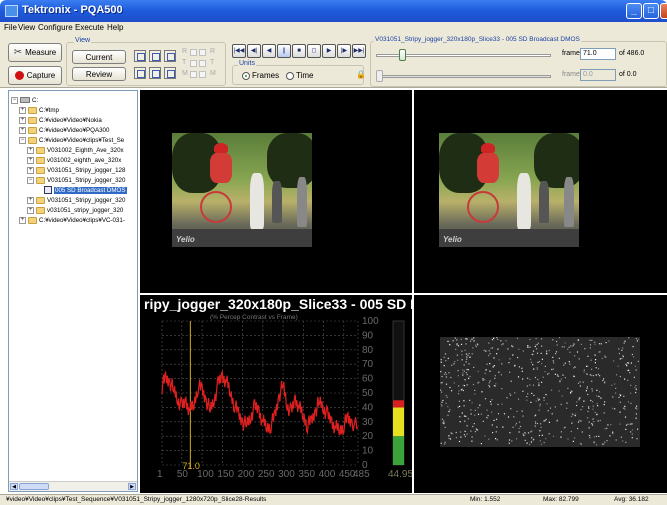 The height and width of the screenshot is (505, 667). What do you see at coordinates (663, 11) in the screenshot?
I see `close-button` at bounding box center [663, 11].